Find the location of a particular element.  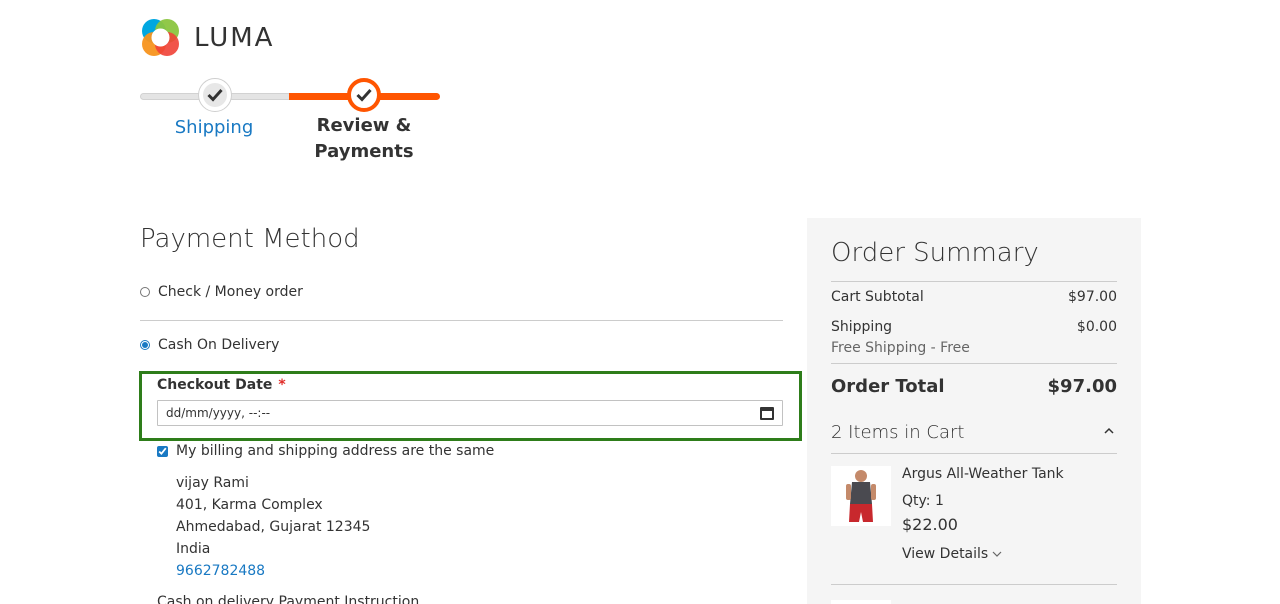

step-shipping-label: Shipping is located at coordinates (214, 128).